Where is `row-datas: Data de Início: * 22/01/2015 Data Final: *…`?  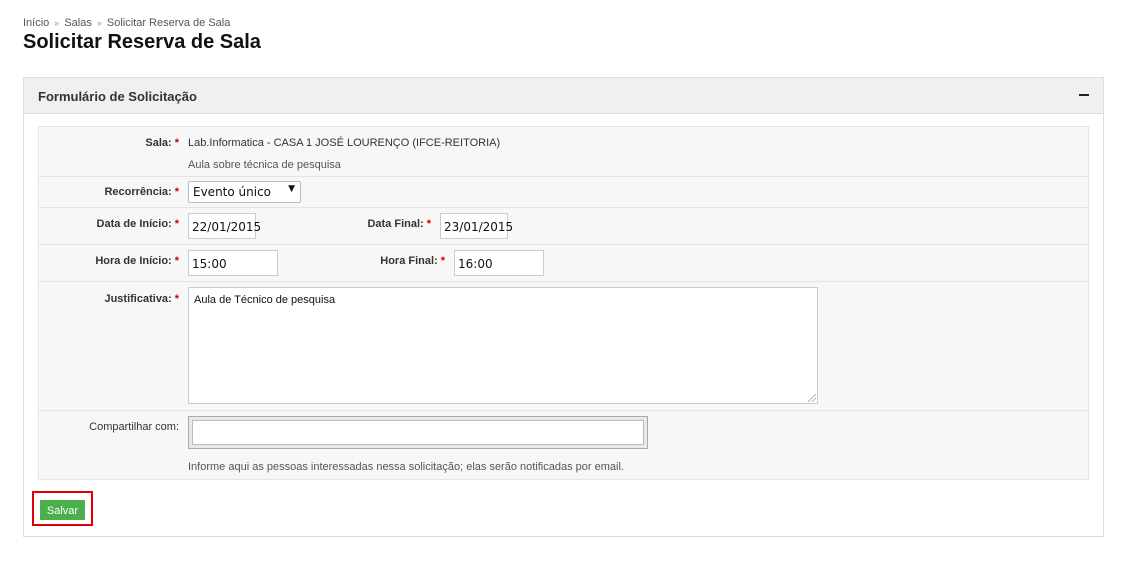 row-datas: Data de Início: * 22/01/2015 Data Final: *… is located at coordinates (563, 226).